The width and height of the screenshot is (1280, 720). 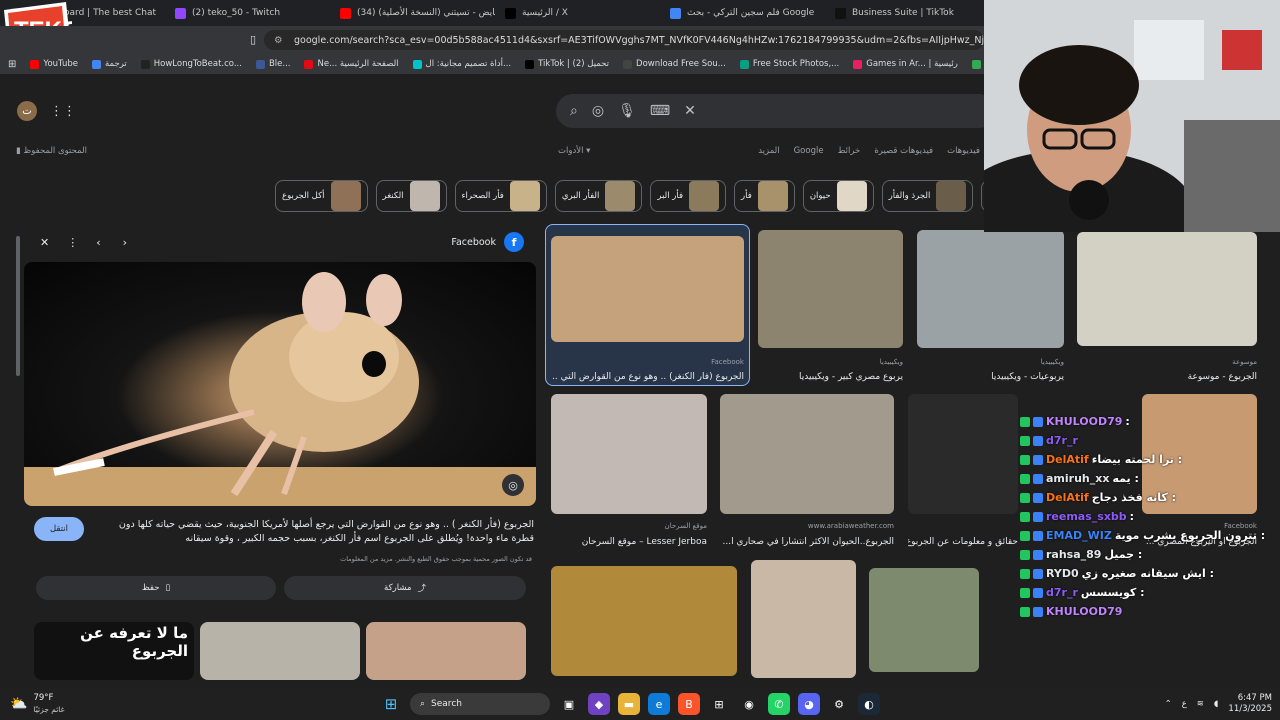 What do you see at coordinates (927, 196) in the screenshot?
I see `related-search-chip: الجرذ والفأر` at bounding box center [927, 196].